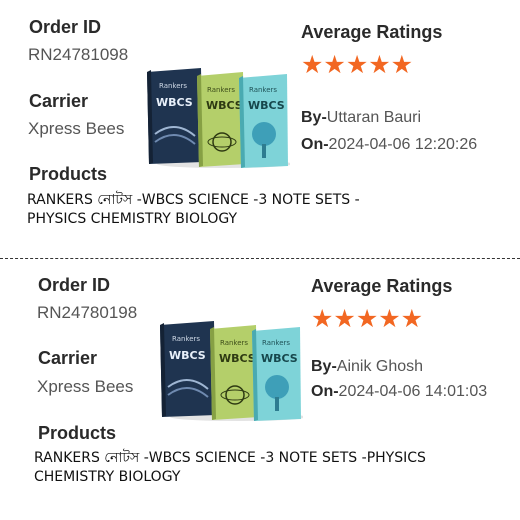 Image resolution: width=520 pixels, height=520 pixels. I want to click on reviewer: By-Uttaran Bauri, so click(361, 118).